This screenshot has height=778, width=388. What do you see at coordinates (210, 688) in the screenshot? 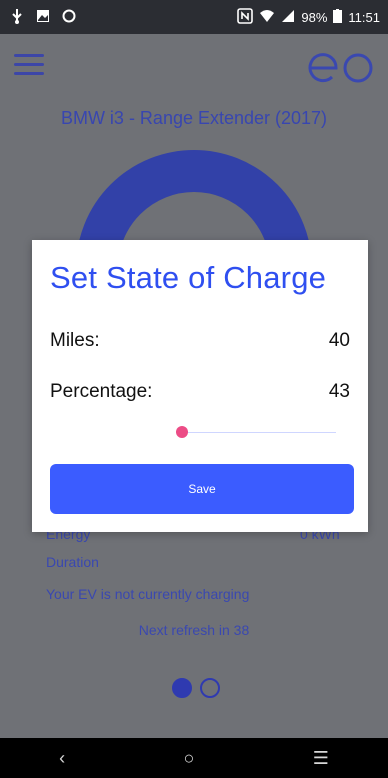
I see `page-dot` at bounding box center [210, 688].